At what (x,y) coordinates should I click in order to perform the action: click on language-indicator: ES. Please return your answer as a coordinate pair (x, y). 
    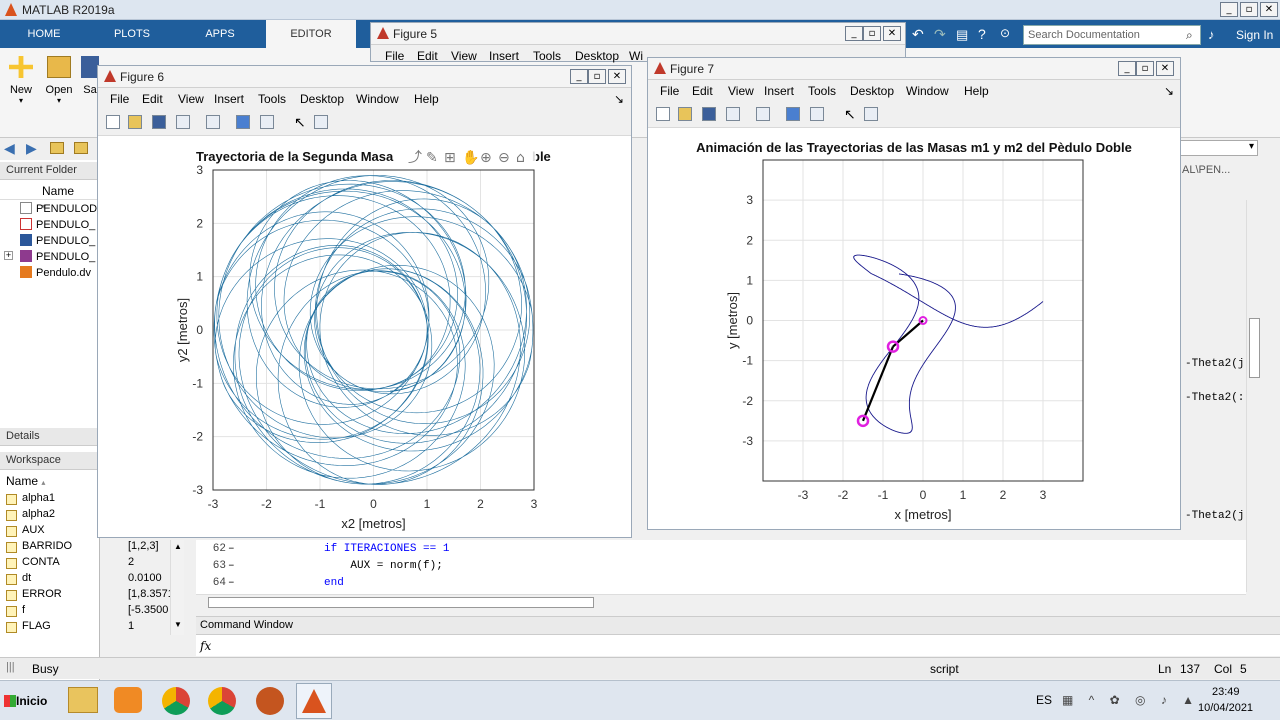
    Looking at the image, I should click on (1044, 700).